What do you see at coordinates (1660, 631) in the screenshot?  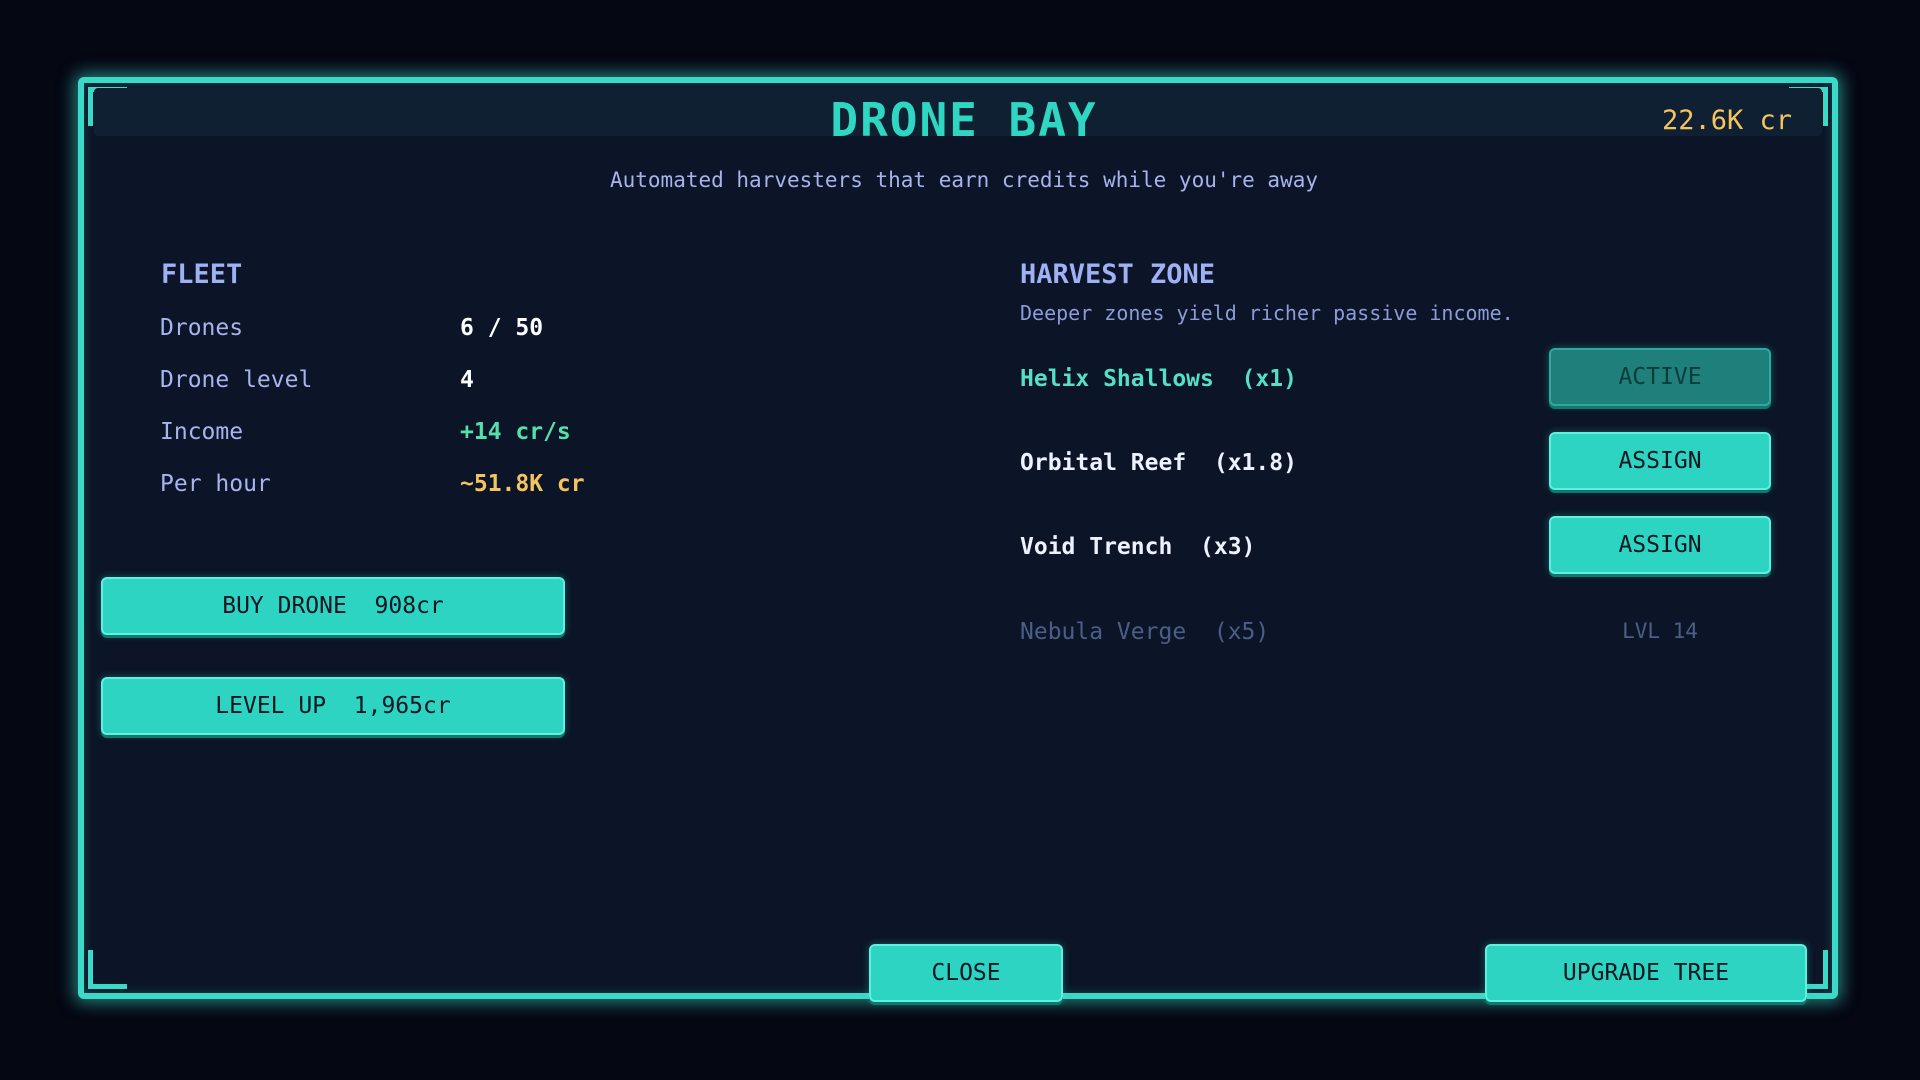 I see `zone-lock-level-nebula-verge: LVL 14` at bounding box center [1660, 631].